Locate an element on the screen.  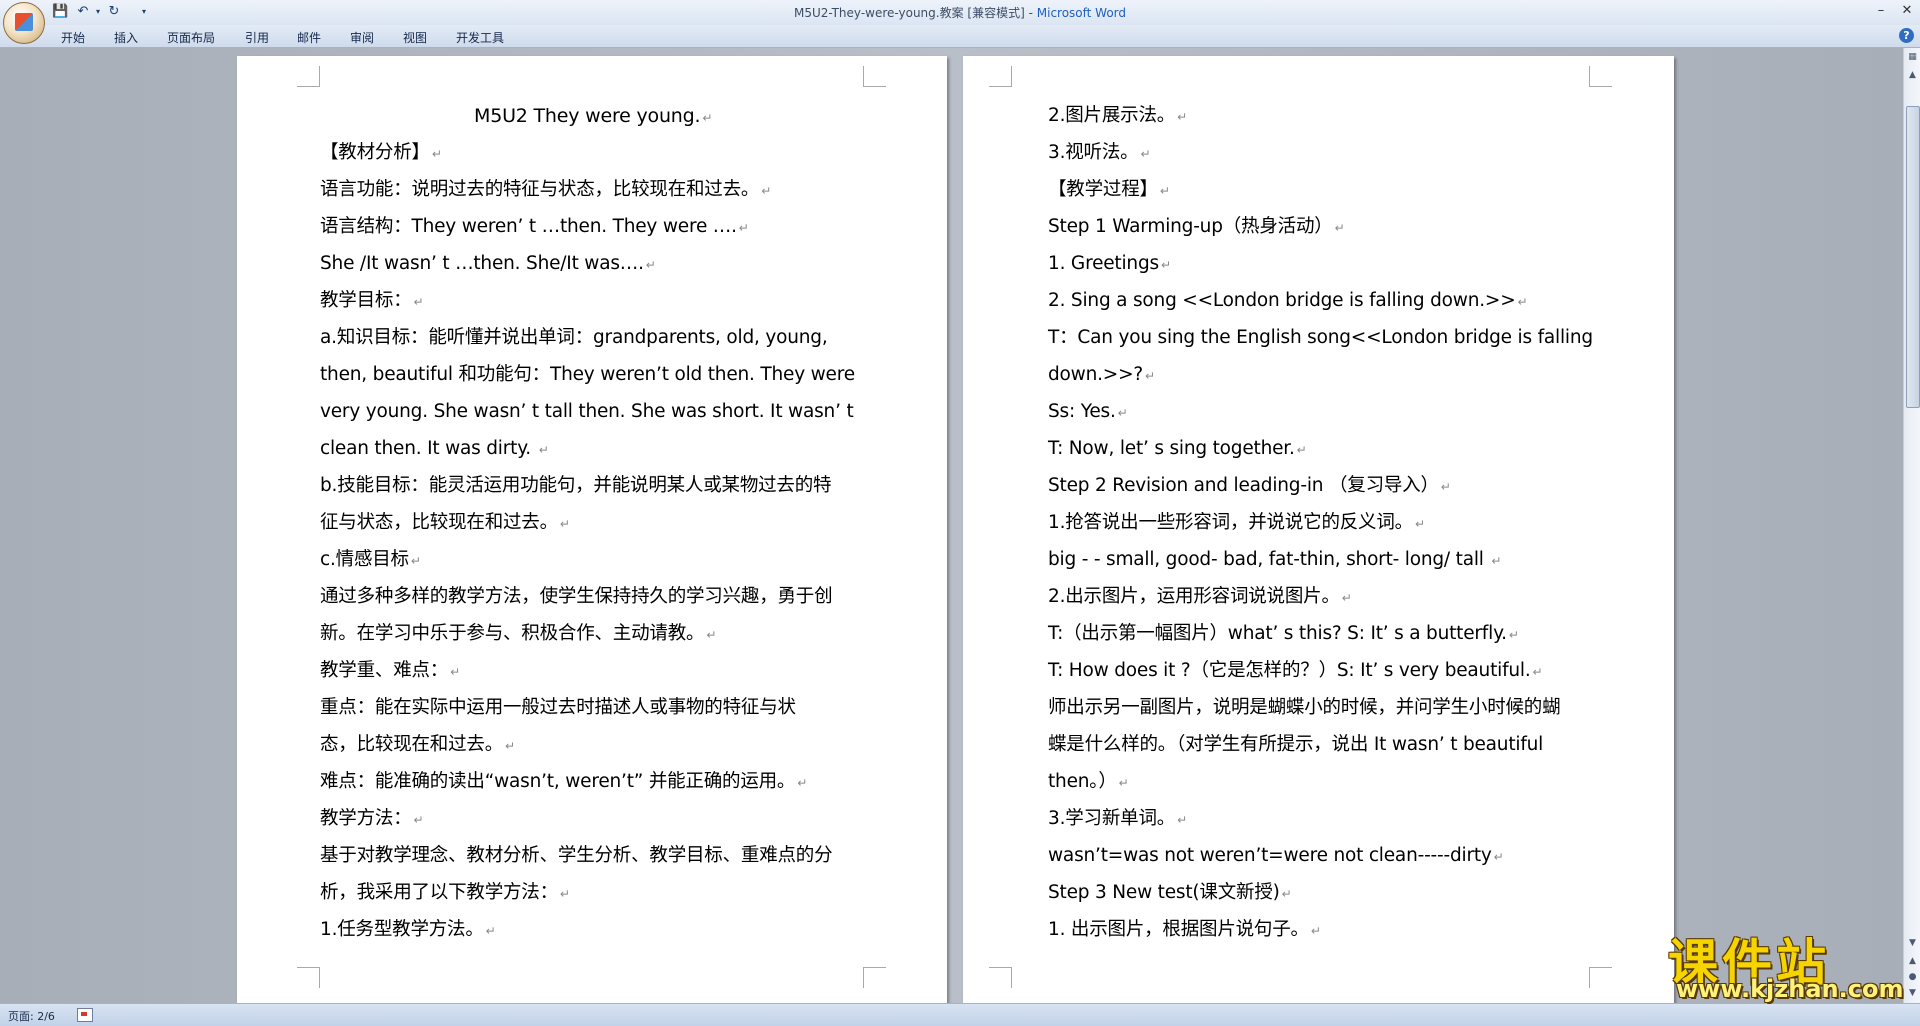
office-button is located at coordinates (24, 23).